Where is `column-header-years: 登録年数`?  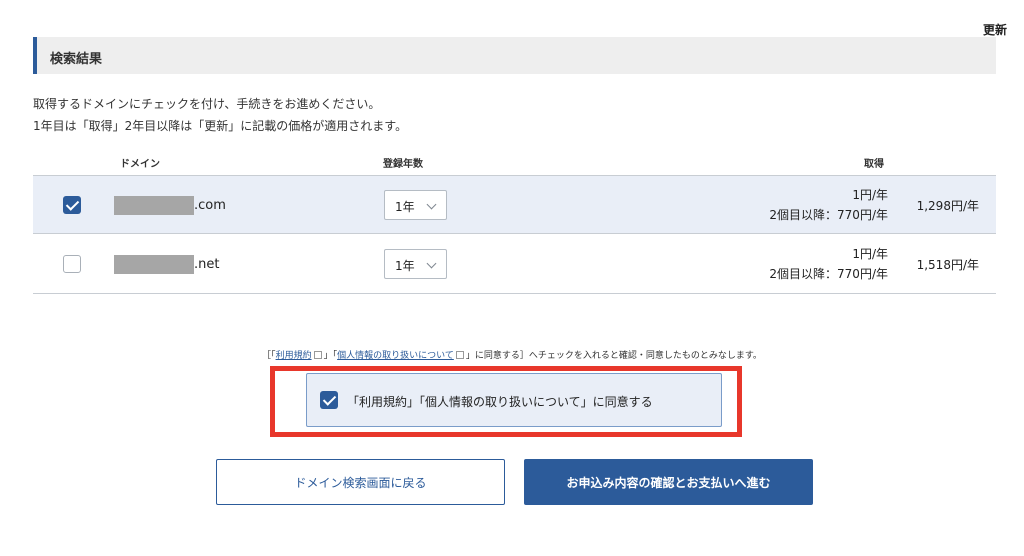 column-header-years: 登録年数 is located at coordinates (403, 164).